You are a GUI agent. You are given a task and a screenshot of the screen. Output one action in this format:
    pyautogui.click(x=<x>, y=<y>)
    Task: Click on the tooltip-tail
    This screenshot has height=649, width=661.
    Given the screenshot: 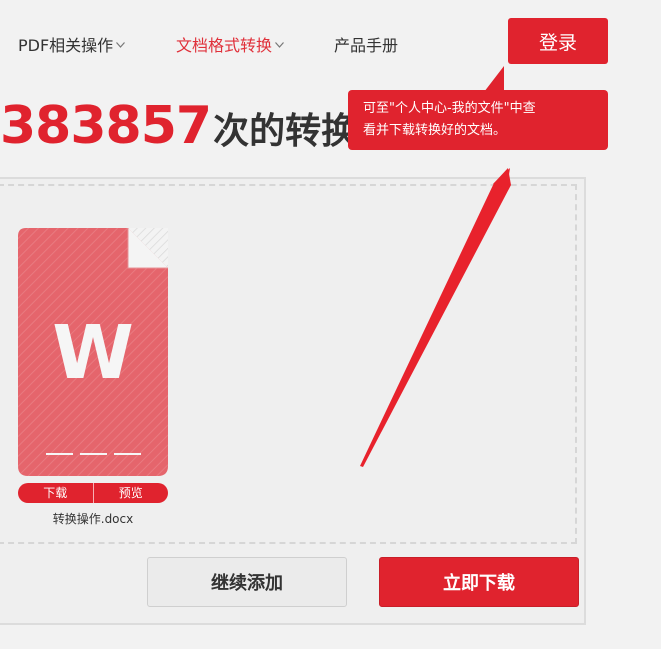 What is the action you would take?
    pyautogui.click(x=494, y=79)
    